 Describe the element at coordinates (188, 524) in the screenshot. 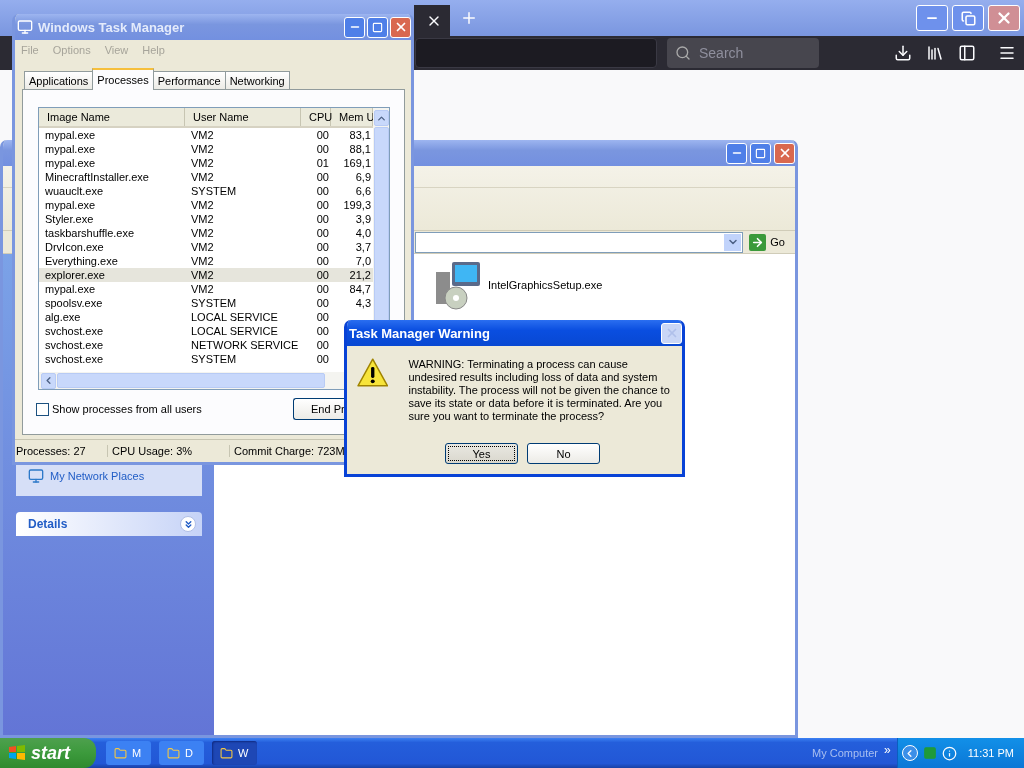

I see `expand-button` at that location.